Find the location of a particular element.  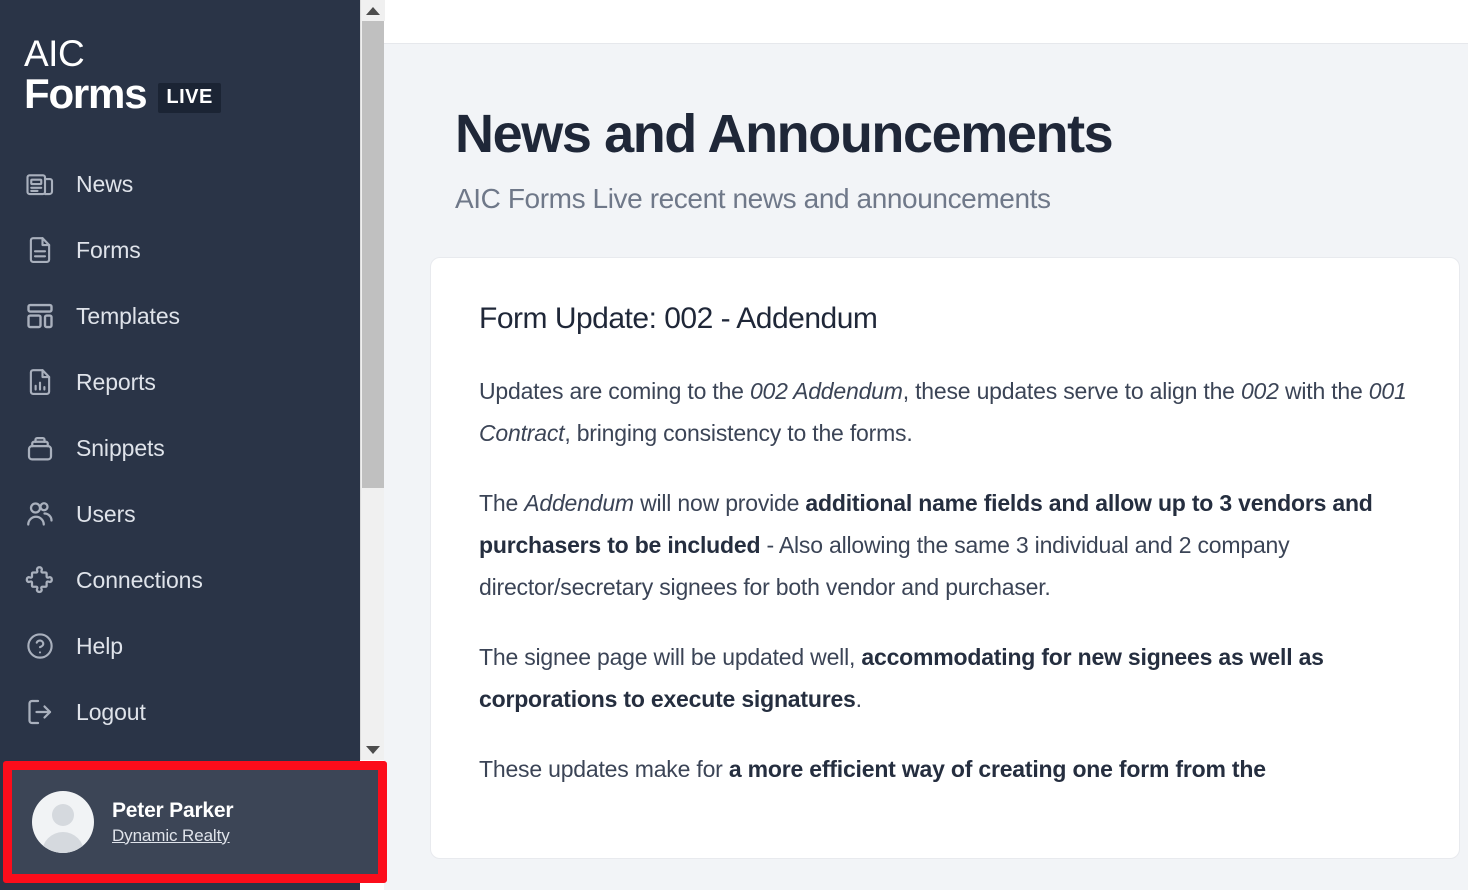

sidebar-item-label: Logout is located at coordinates (111, 711).